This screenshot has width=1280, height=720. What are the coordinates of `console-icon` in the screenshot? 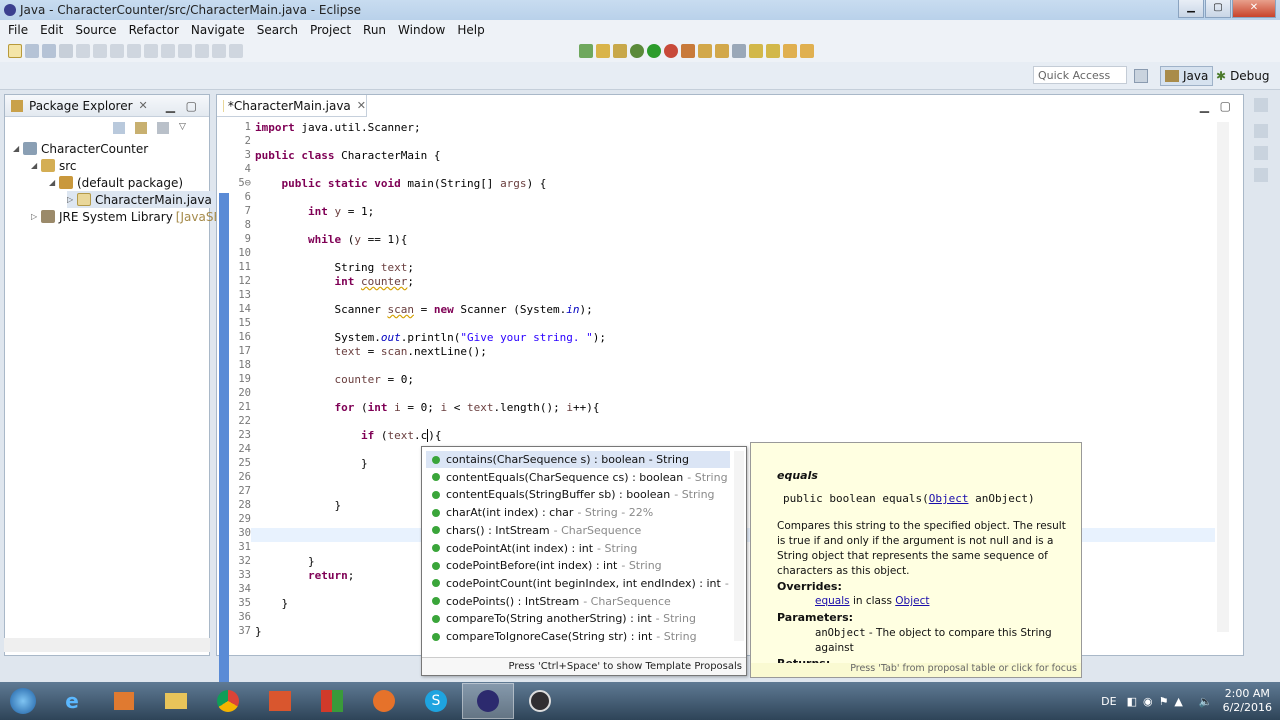 It's located at (1261, 175).